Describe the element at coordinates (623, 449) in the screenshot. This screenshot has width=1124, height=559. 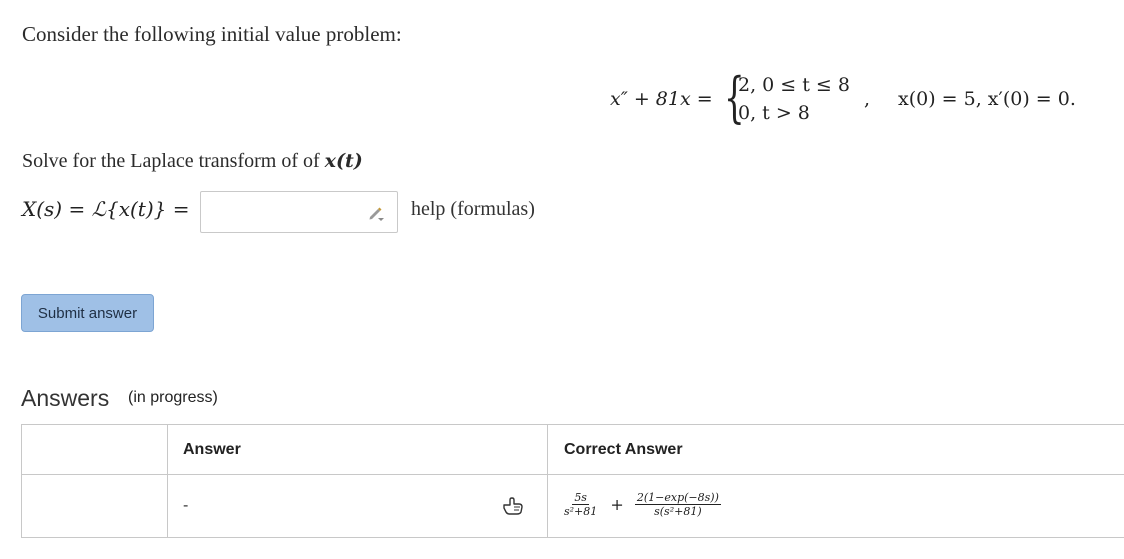
I see `header-correct-answer: Correct Answer` at that location.